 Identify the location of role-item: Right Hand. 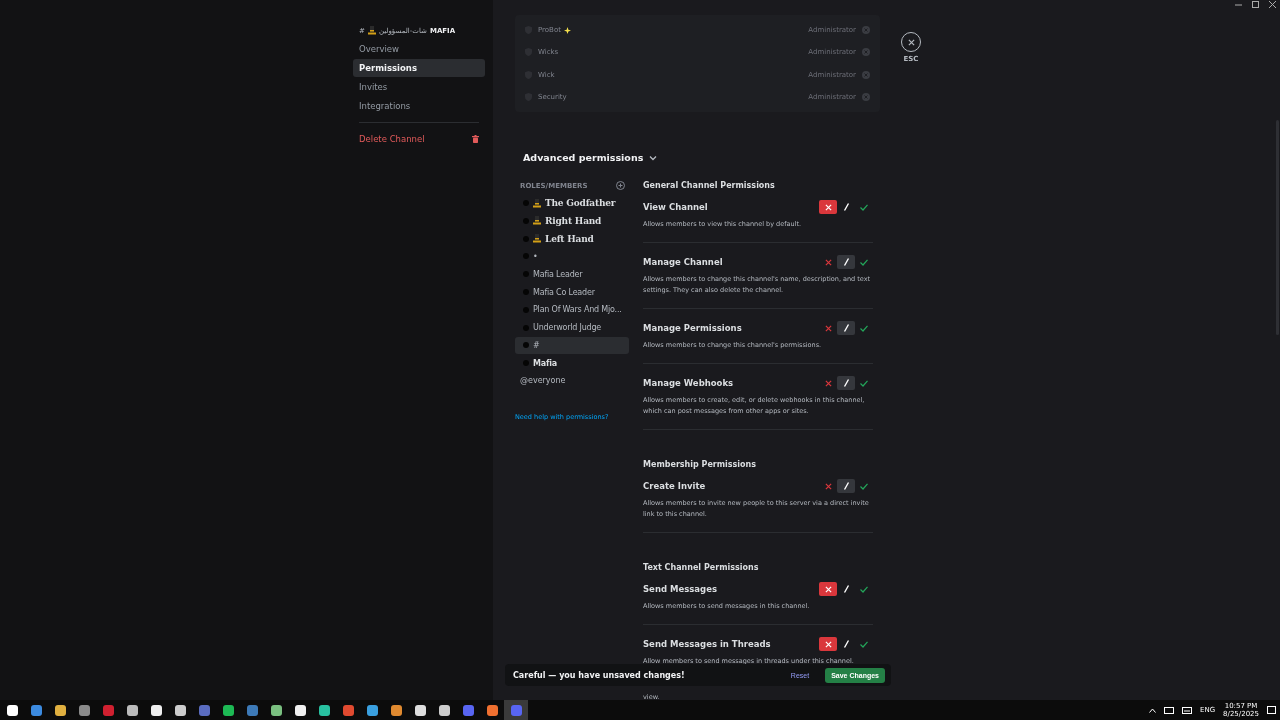
(572, 221).